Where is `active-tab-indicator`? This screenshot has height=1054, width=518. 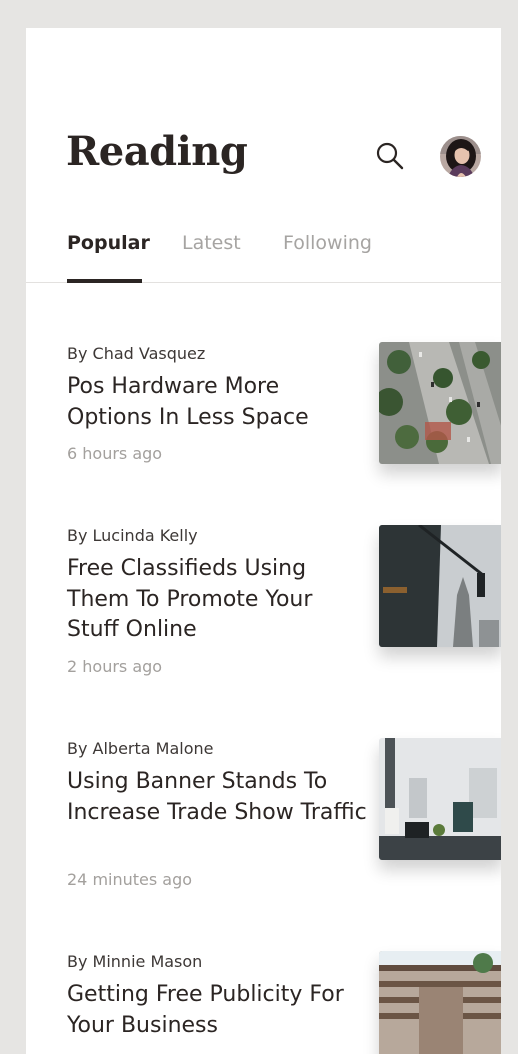 active-tab-indicator is located at coordinates (104, 281).